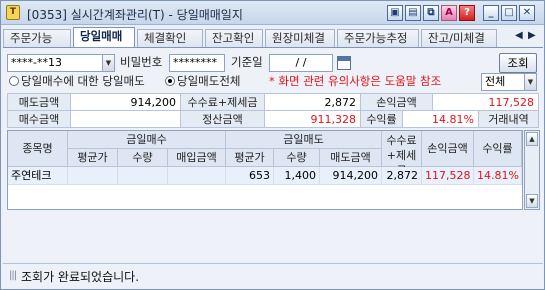 The height and width of the screenshot is (290, 545). Describe the element at coordinates (448, 149) in the screenshot. I see `col-pl-amount: 손익금액` at that location.